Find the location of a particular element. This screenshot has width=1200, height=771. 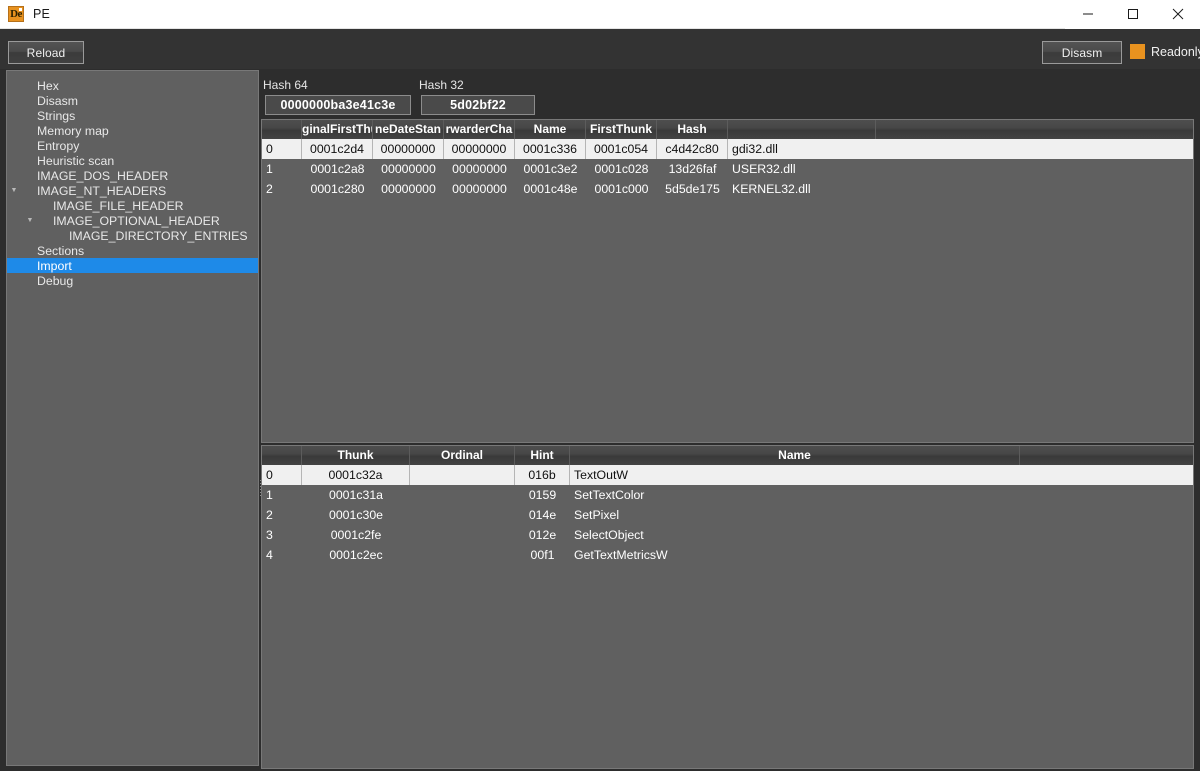

import-func-col-header-2: Ordinal is located at coordinates (462, 455).